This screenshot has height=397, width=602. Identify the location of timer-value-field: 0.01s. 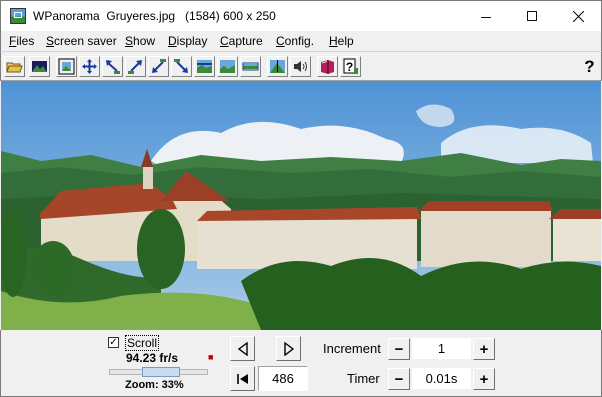
(441, 378).